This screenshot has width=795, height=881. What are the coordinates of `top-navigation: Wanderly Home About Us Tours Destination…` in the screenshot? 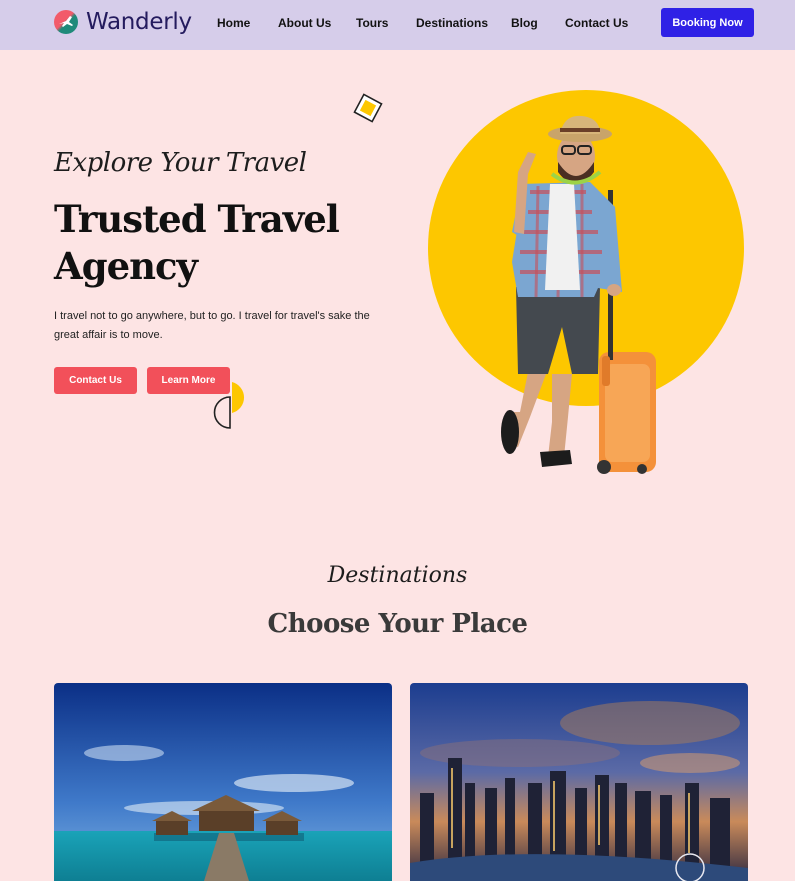 It's located at (397, 25).